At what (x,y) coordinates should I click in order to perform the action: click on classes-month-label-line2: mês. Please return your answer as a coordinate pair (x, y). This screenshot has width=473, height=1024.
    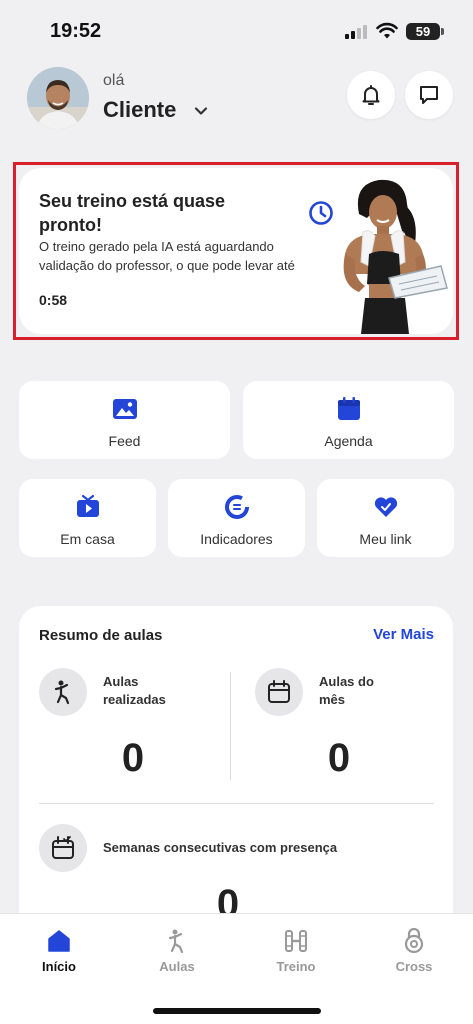
    Looking at the image, I should click on (332, 699).